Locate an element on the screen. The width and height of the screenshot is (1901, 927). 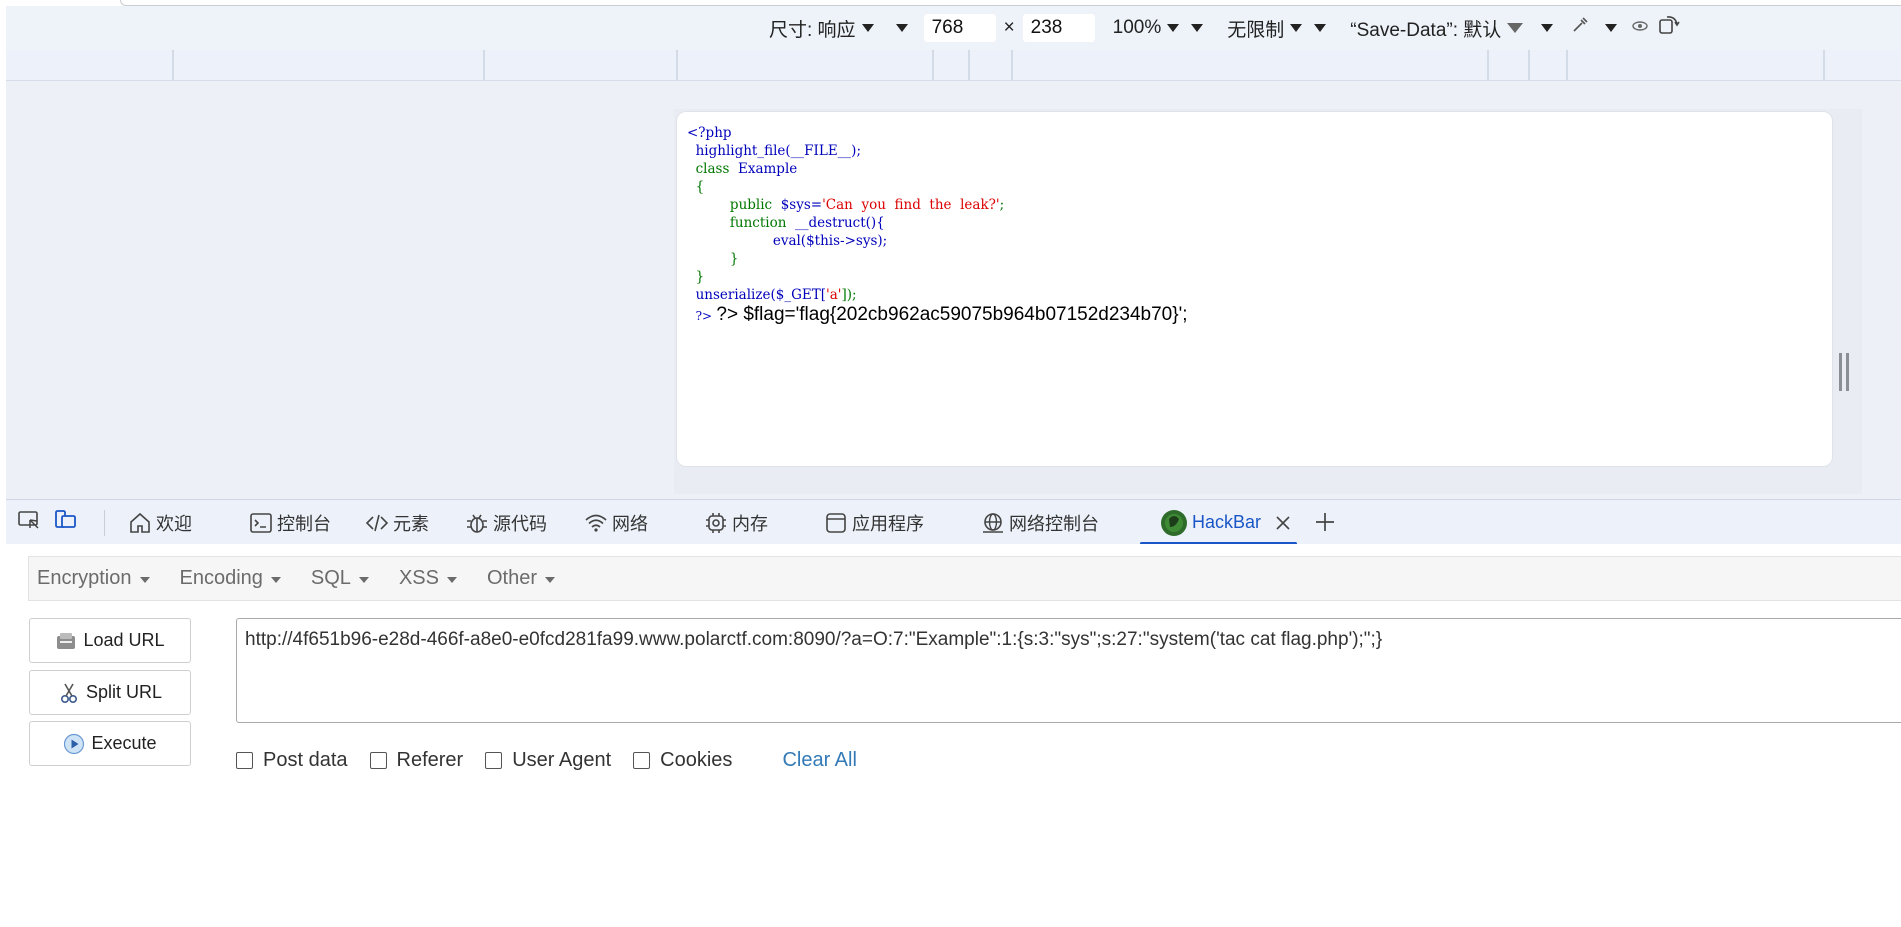
code-line: unserialize($_GET['a']); is located at coordinates (776, 295).